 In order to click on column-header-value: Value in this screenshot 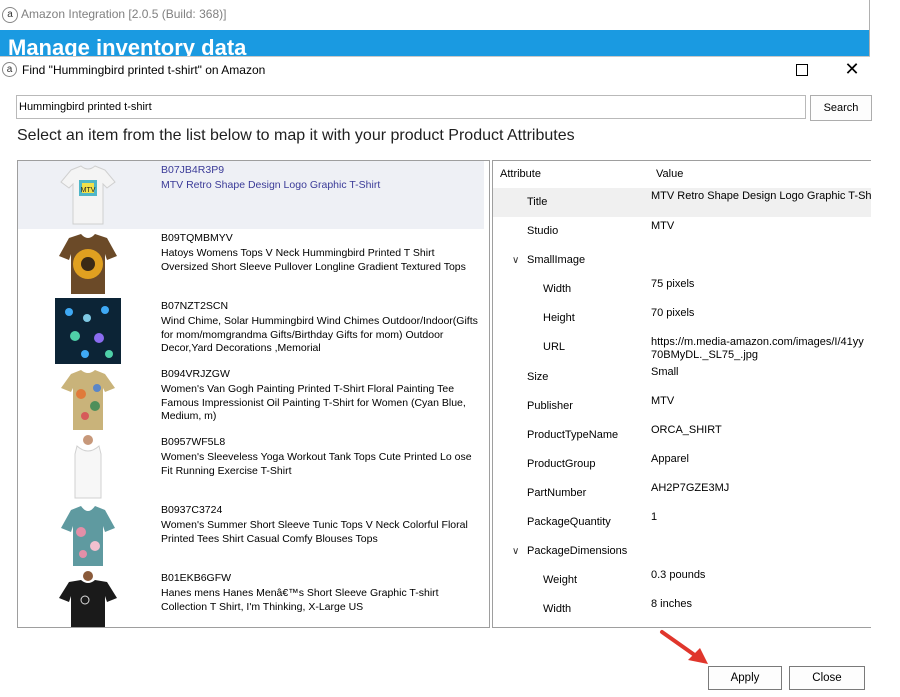, I will do `click(669, 174)`.